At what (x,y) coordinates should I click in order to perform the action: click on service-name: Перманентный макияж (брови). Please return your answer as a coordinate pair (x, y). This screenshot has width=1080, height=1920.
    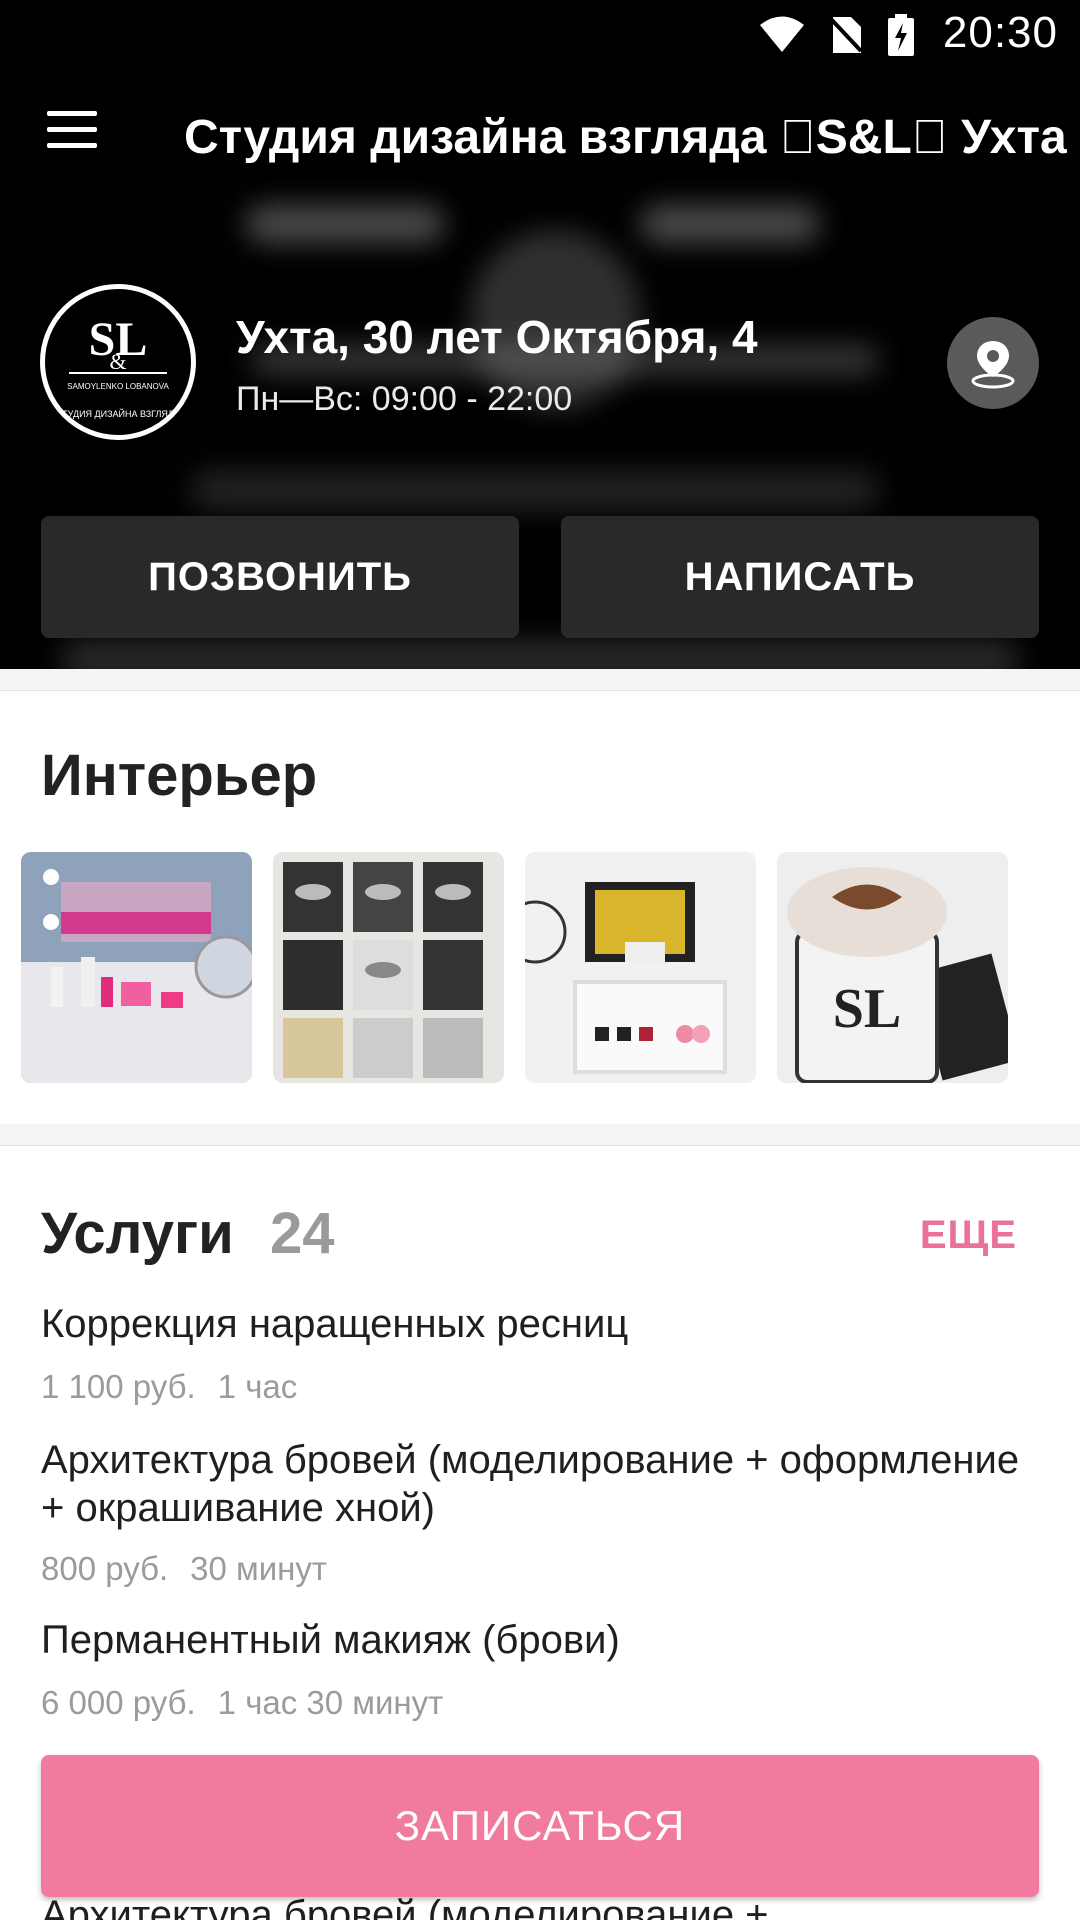
    Looking at the image, I should click on (531, 1640).